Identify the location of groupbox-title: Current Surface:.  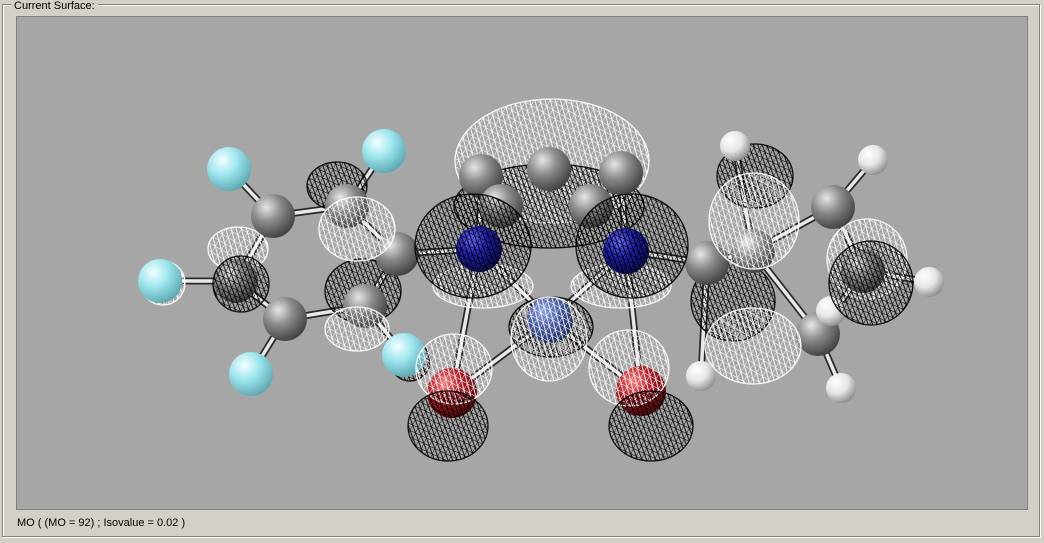
(54, 6).